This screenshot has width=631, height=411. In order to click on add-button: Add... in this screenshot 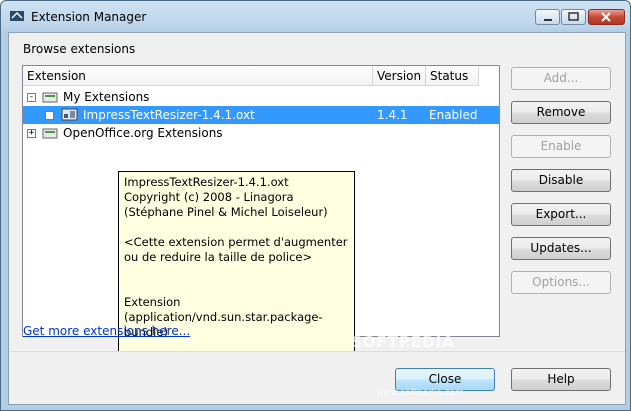, I will do `click(561, 78)`.